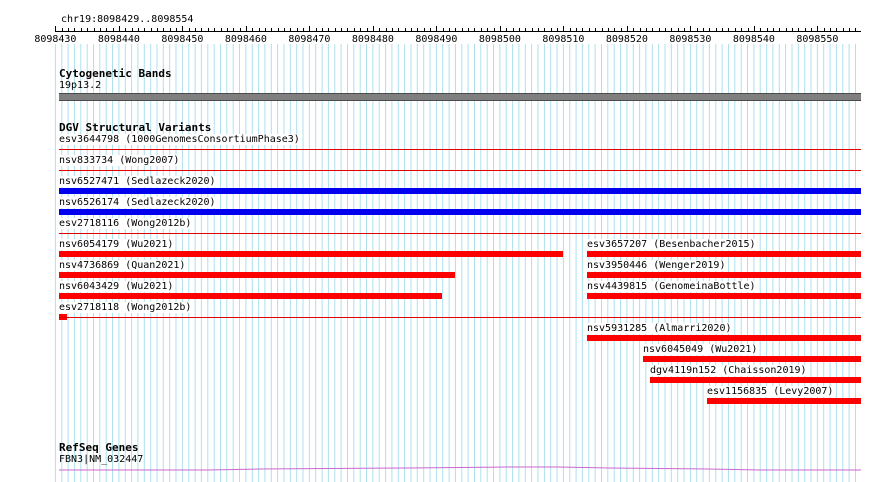 This screenshot has height=482, width=890. I want to click on sv-feature-label: dgv4119n152 (Chaisson2019), so click(728, 370).